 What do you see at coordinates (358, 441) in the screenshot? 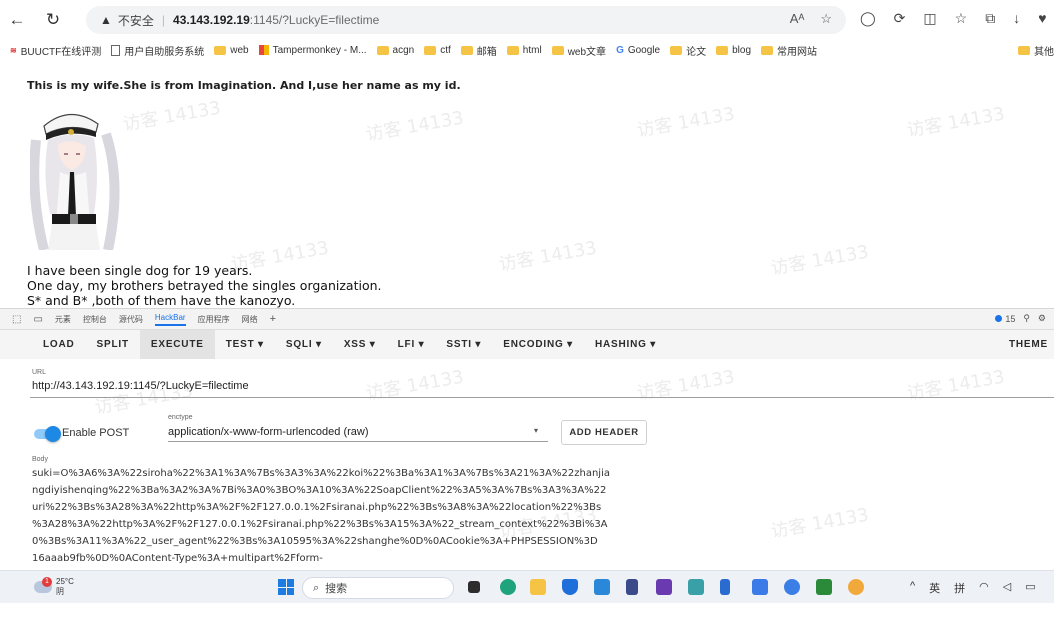
I see `enctype-underline` at bounding box center [358, 441].